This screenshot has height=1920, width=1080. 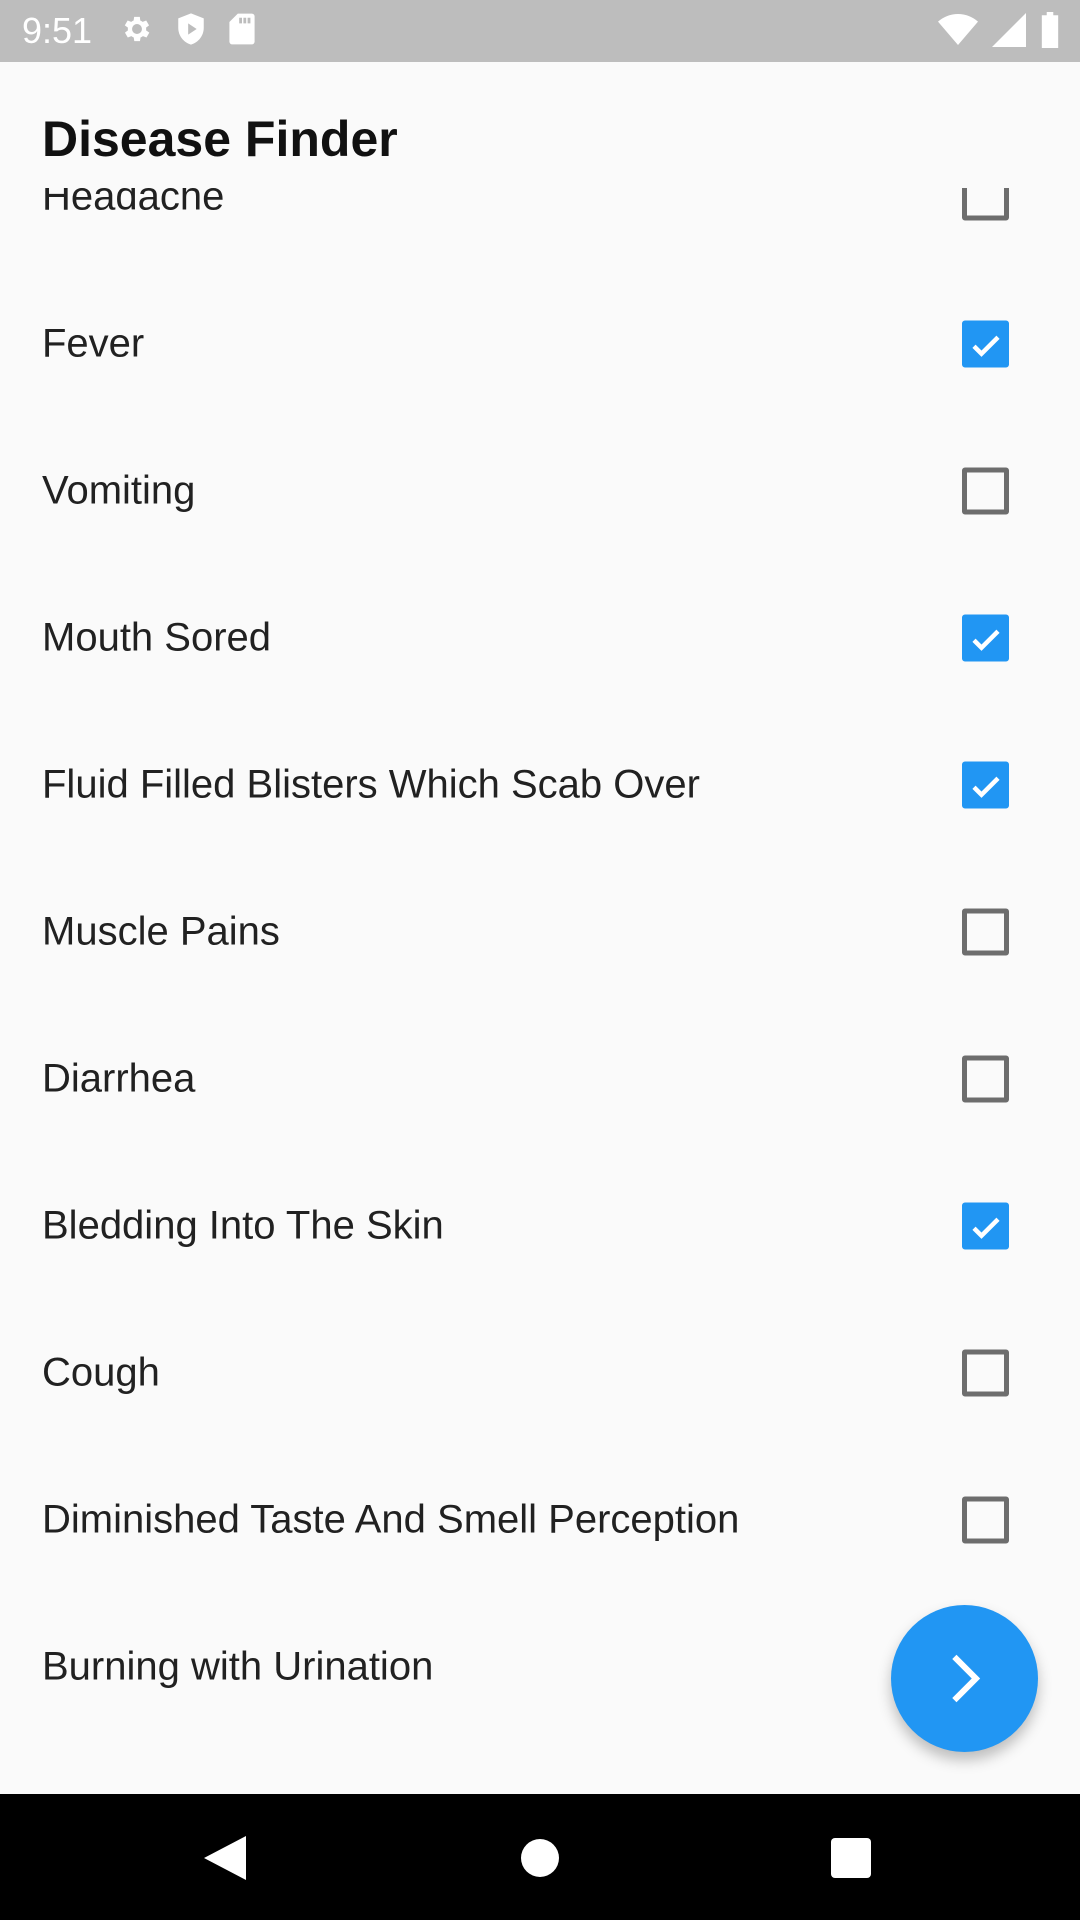 I want to click on wifi-icon, so click(x=958, y=30).